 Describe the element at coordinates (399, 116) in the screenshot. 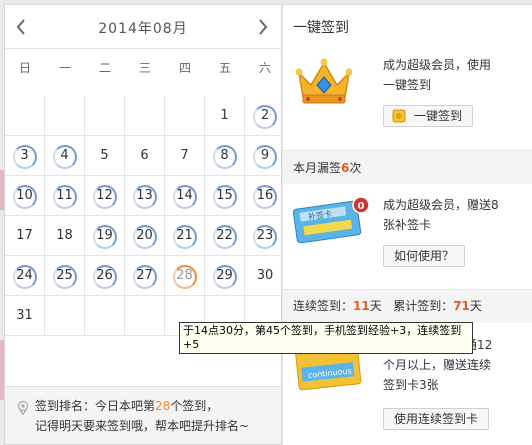

I see `coin-icon` at that location.